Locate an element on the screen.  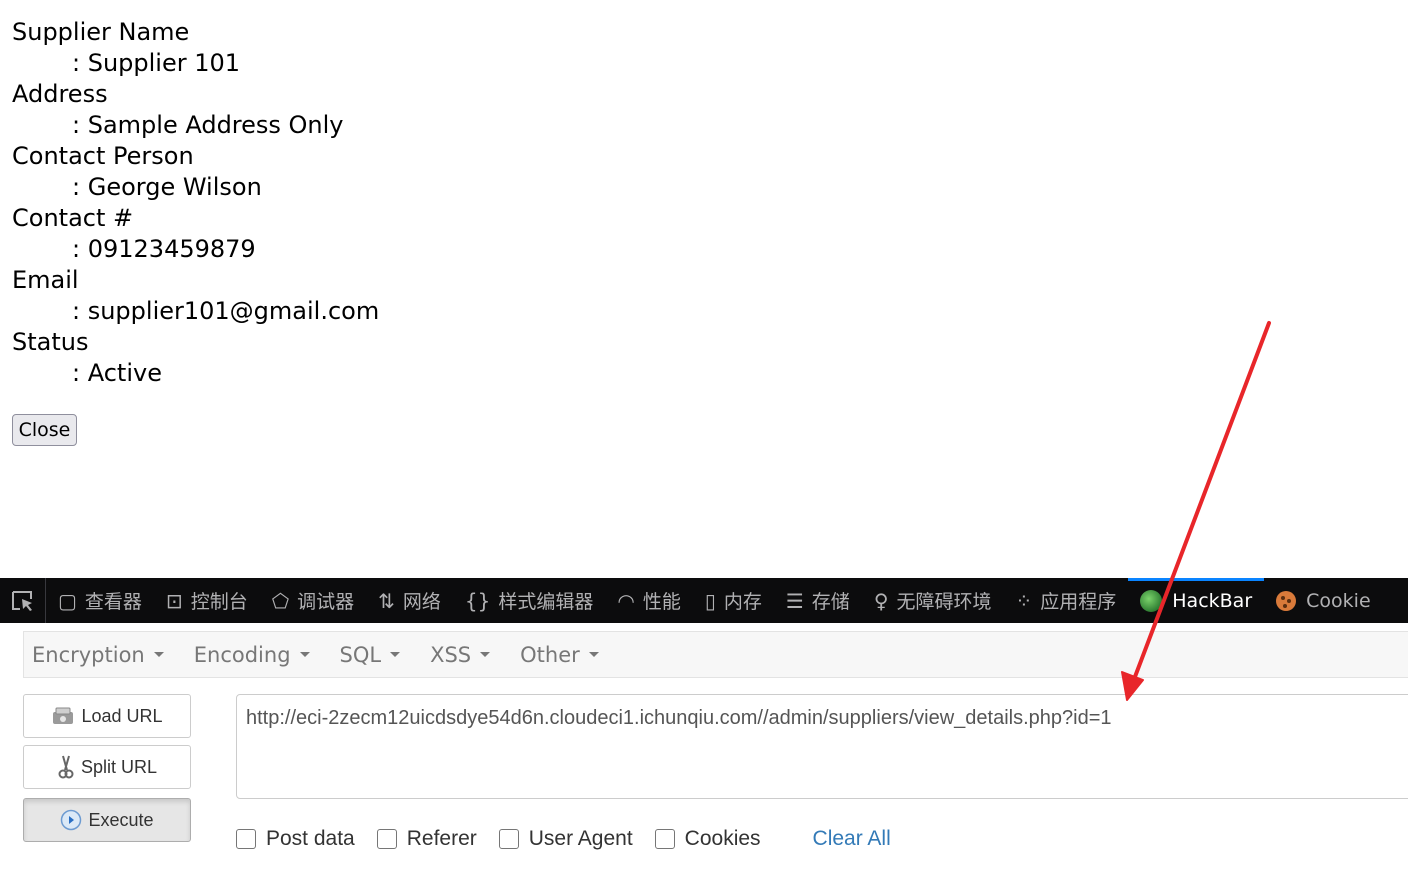
email-label: Email is located at coordinates (45, 280).